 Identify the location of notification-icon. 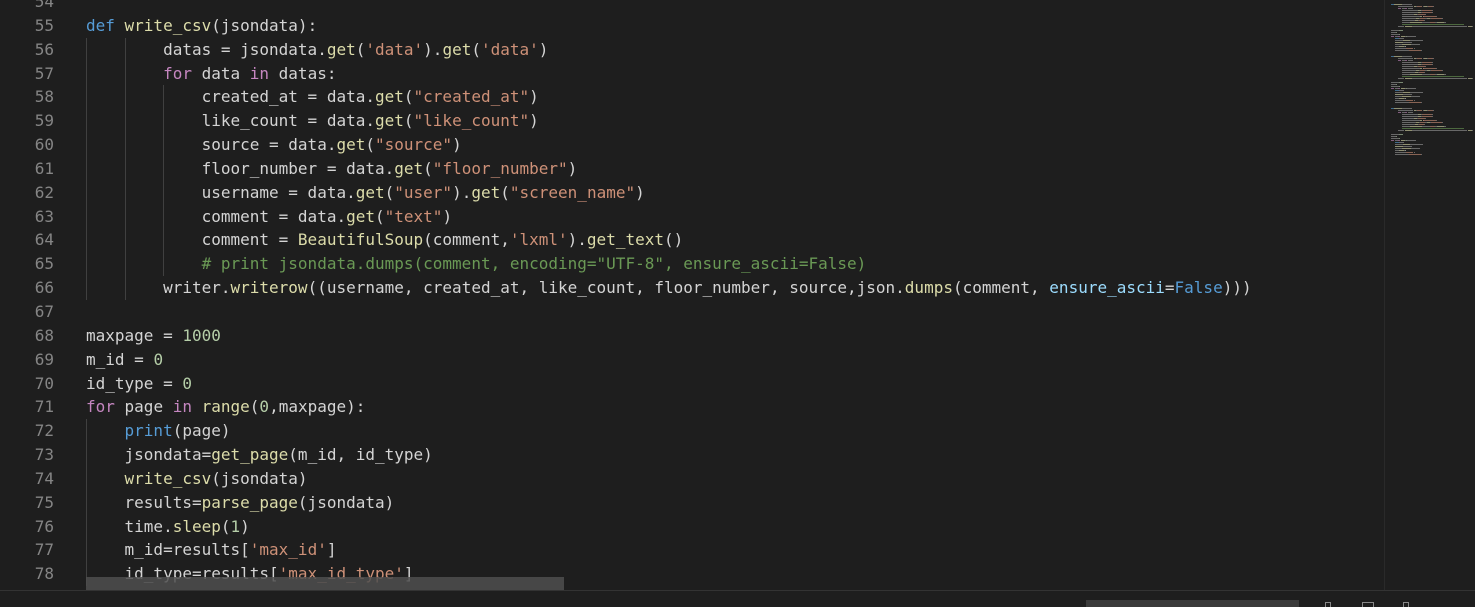
(1328, 604).